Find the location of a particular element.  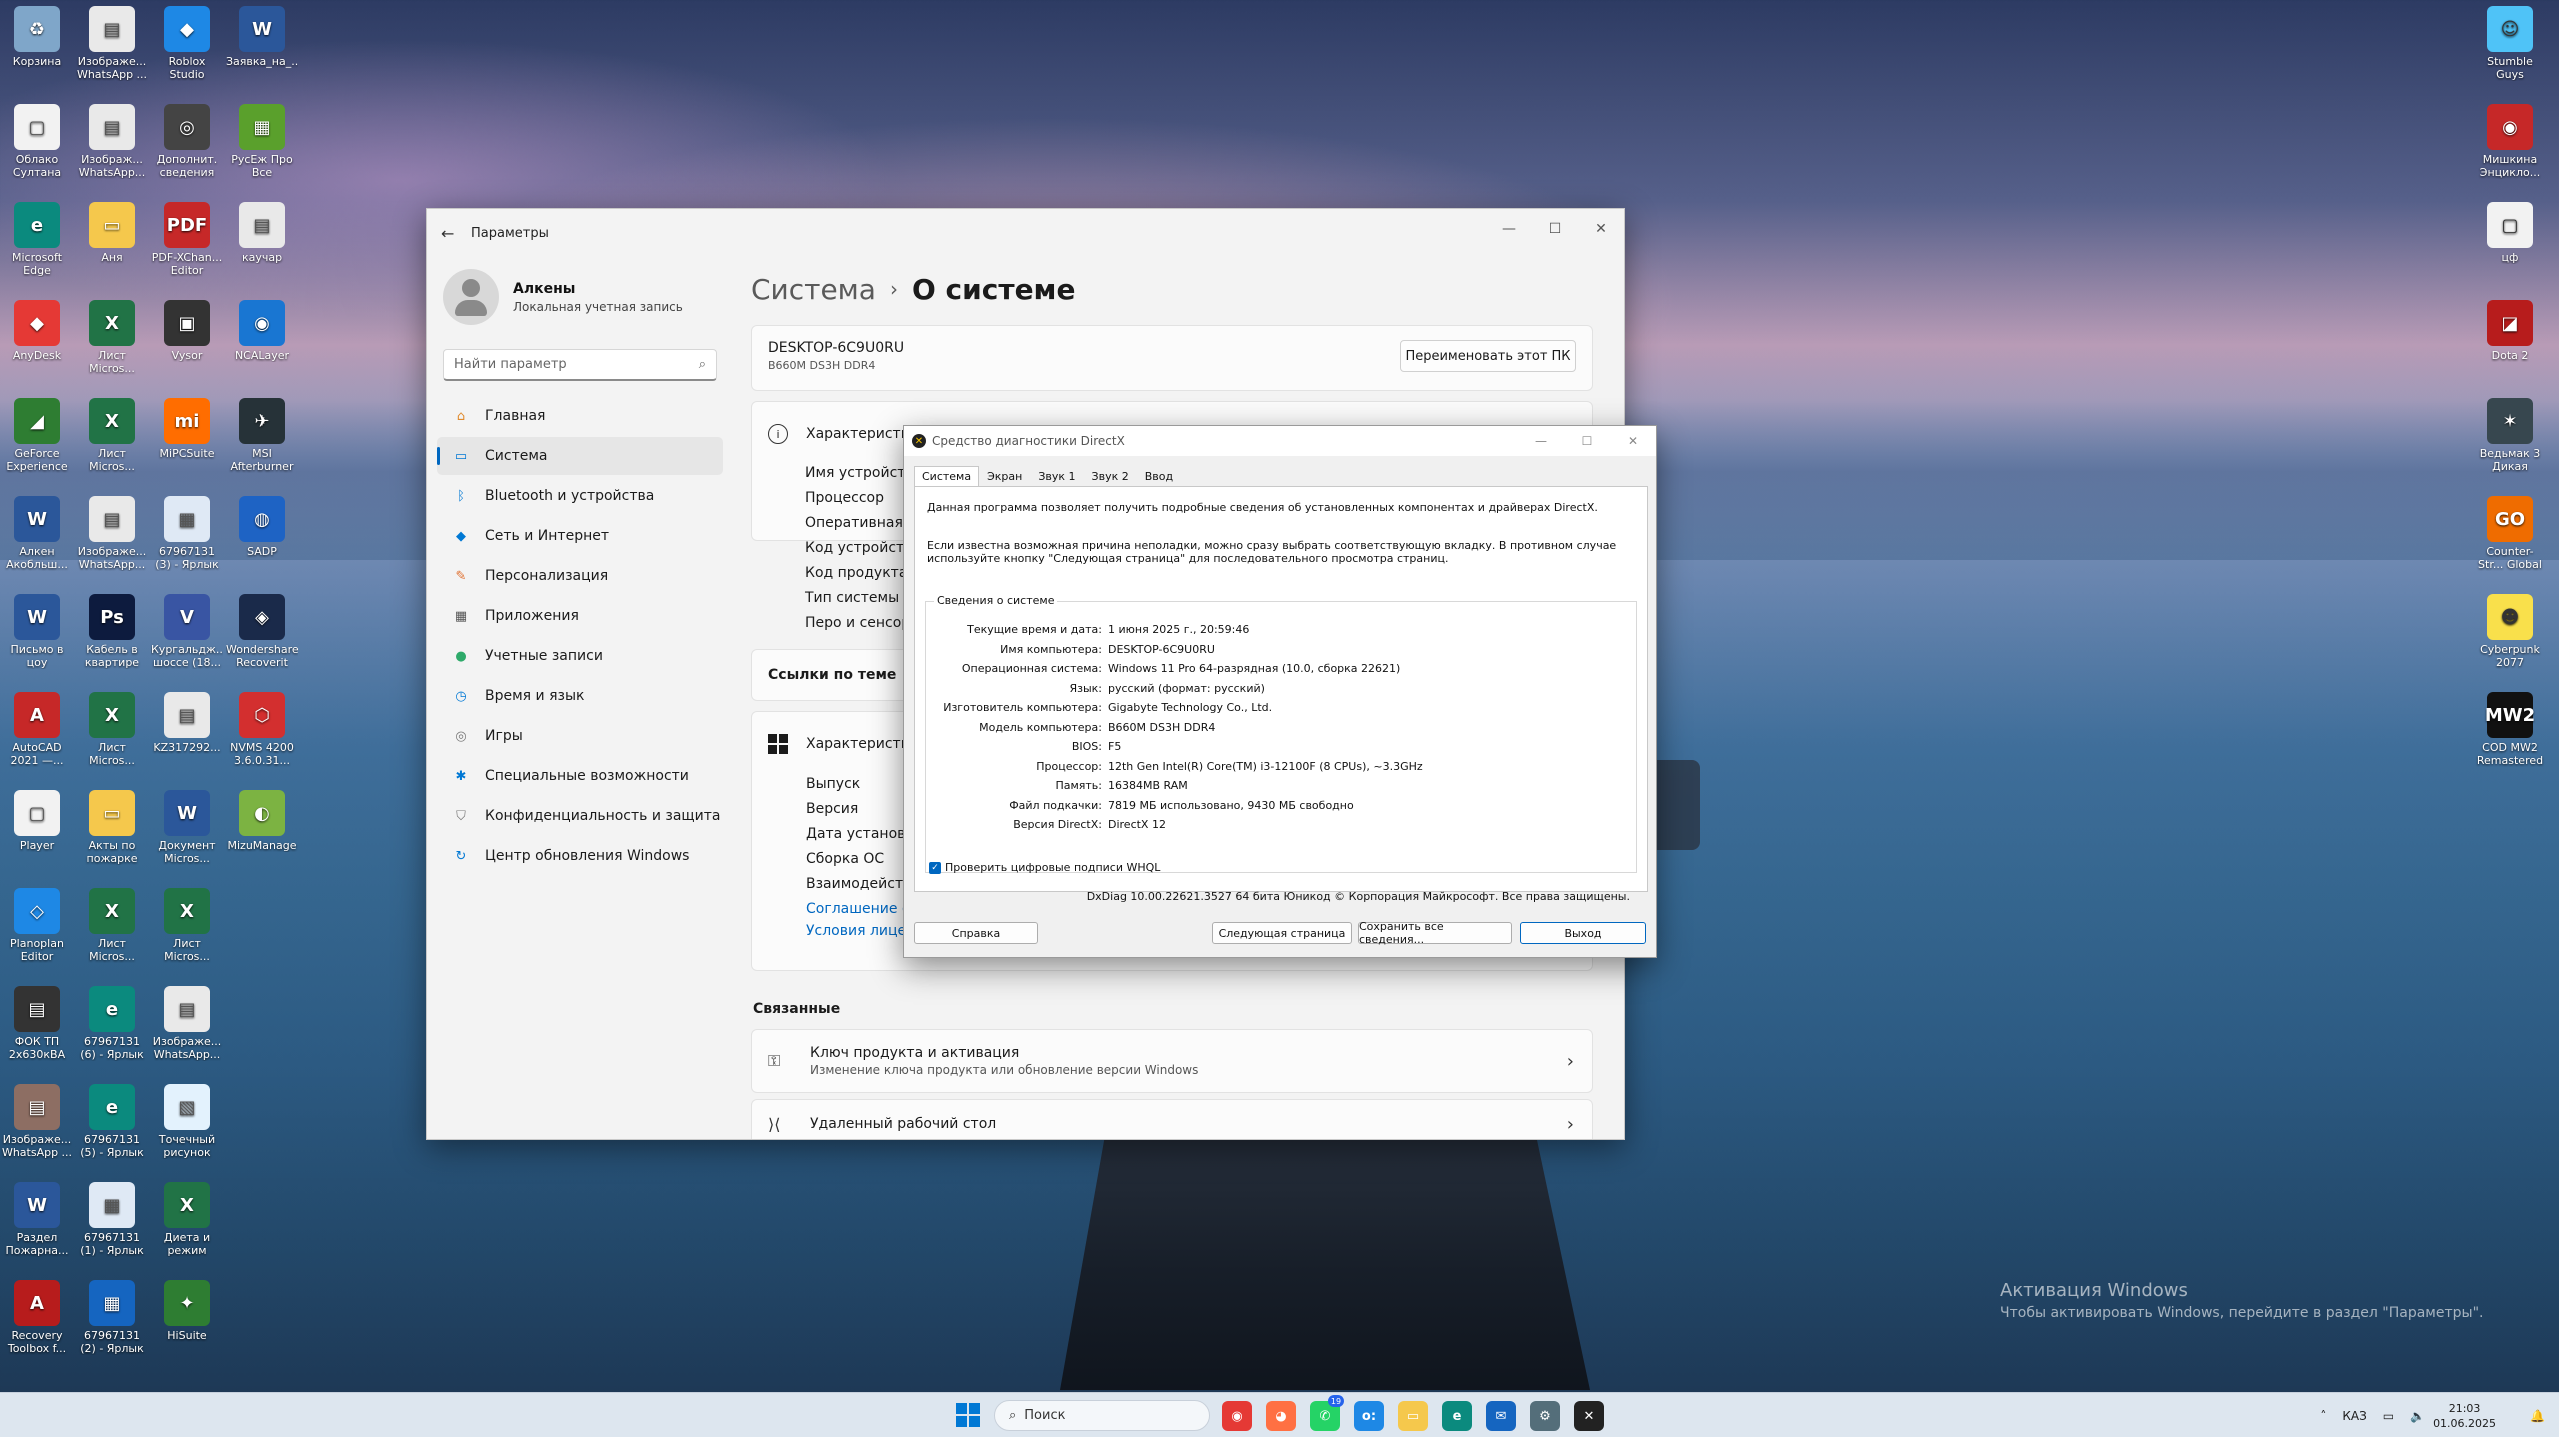

taskbar-search: ⌕ Поиск is located at coordinates (1102, 1415).